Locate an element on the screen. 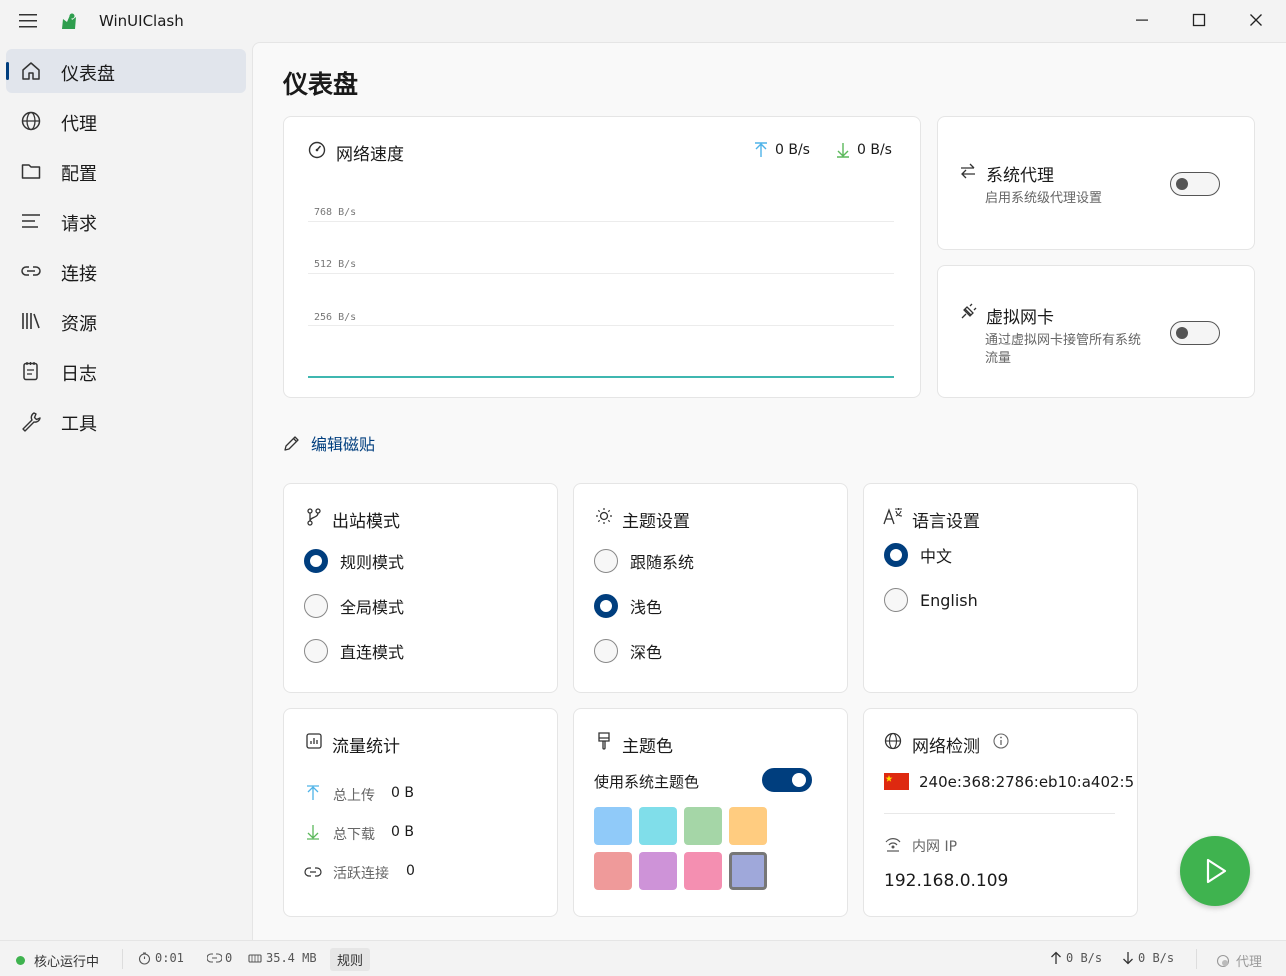 The image size is (1286, 976). folder-icon is located at coordinates (31, 171).